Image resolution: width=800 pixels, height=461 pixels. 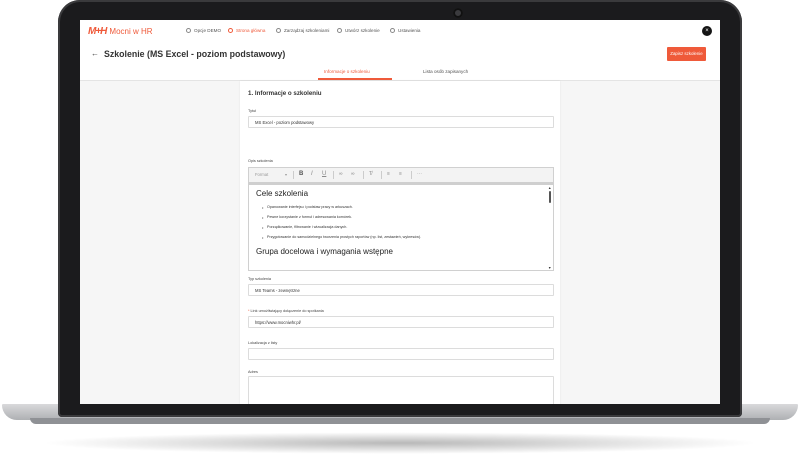 What do you see at coordinates (307, 30) in the screenshot?
I see `nav-item-label: Zarządzaj szkoleniami` at bounding box center [307, 30].